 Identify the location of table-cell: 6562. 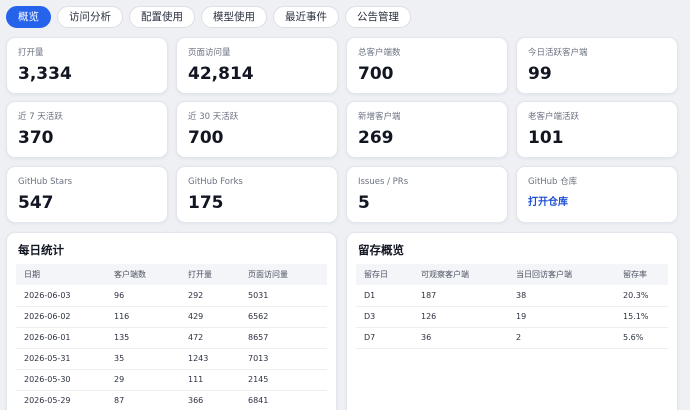
(283, 317).